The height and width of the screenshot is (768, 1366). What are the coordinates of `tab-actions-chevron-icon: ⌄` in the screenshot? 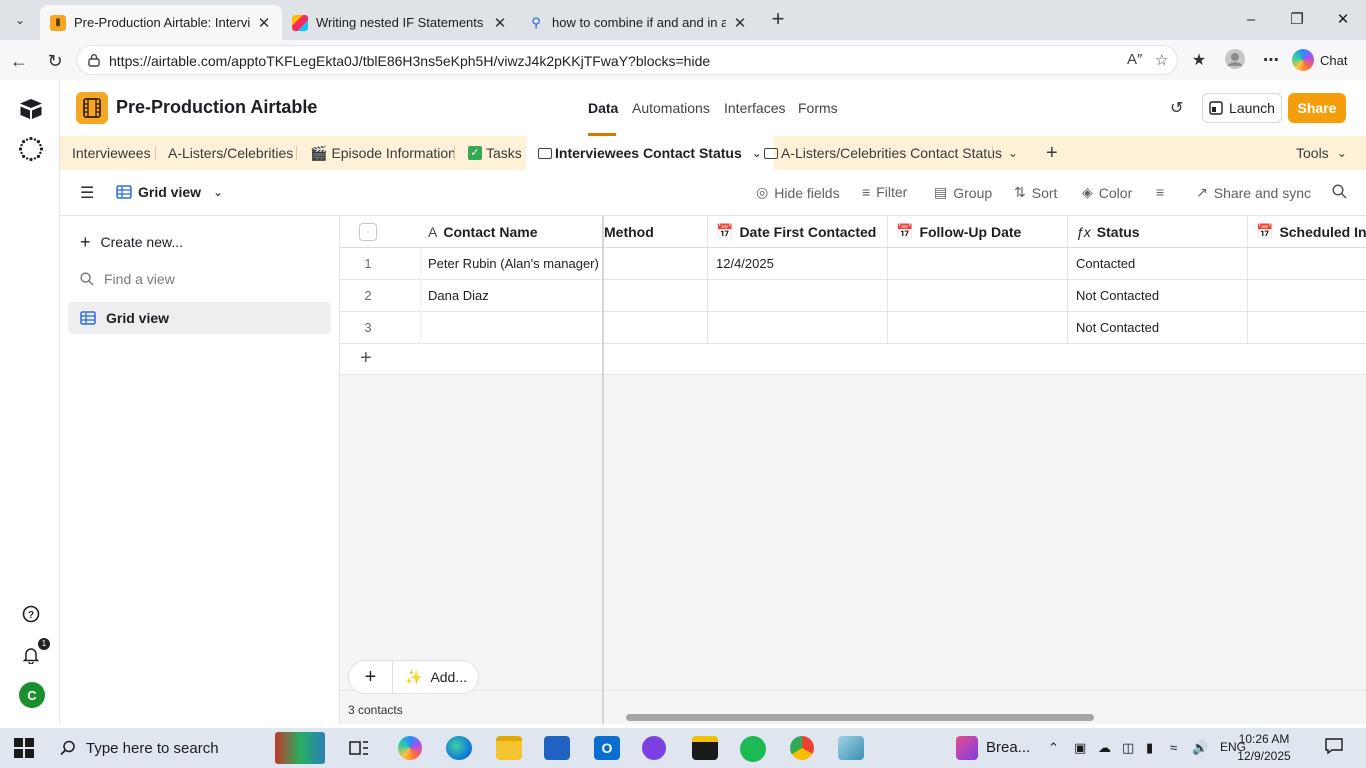 It's located at (20, 20).